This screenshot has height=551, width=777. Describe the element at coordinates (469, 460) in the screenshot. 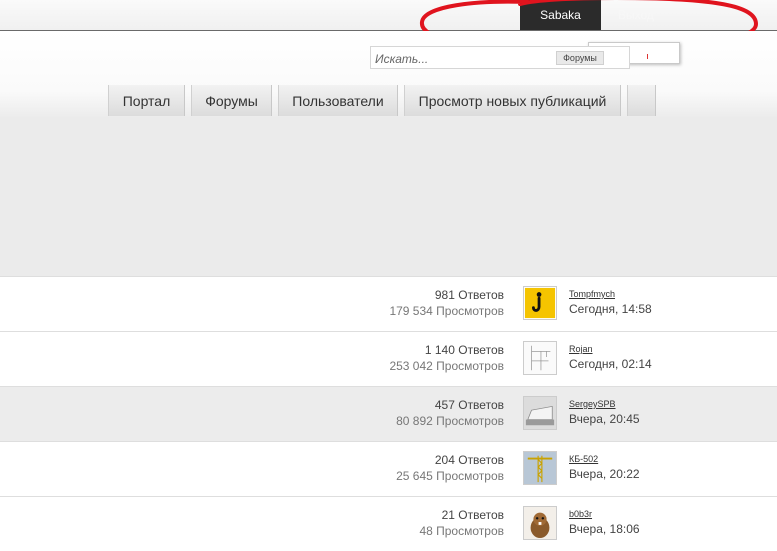

I see `replies-count: 204 Ответов` at that location.